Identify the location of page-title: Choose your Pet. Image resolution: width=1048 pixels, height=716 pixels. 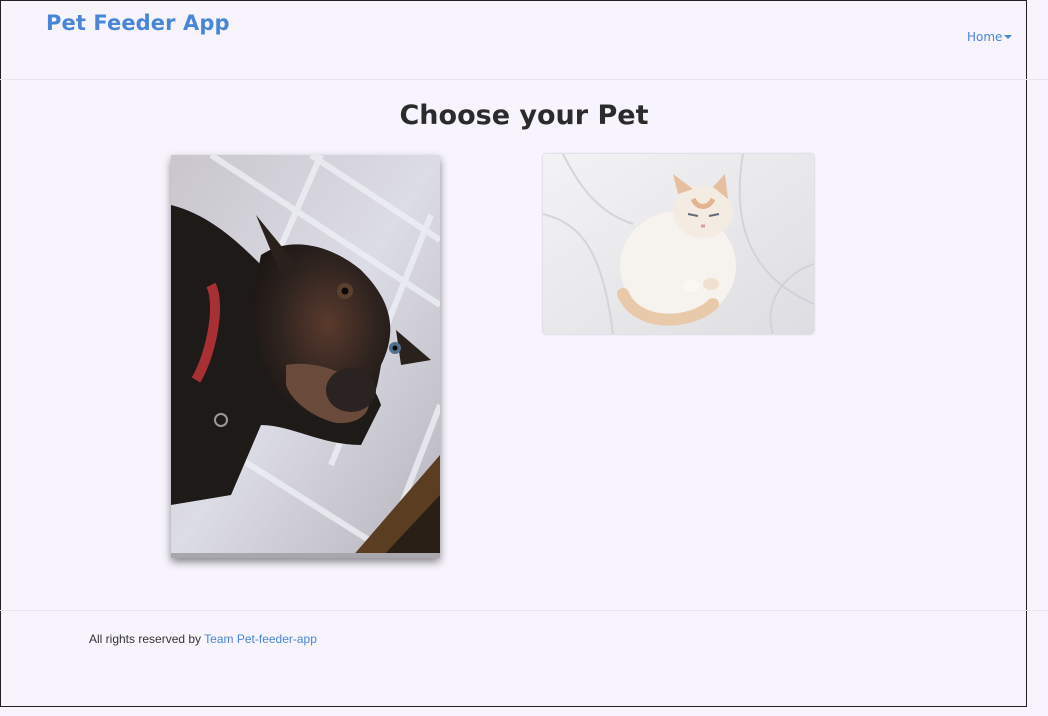
(524, 115).